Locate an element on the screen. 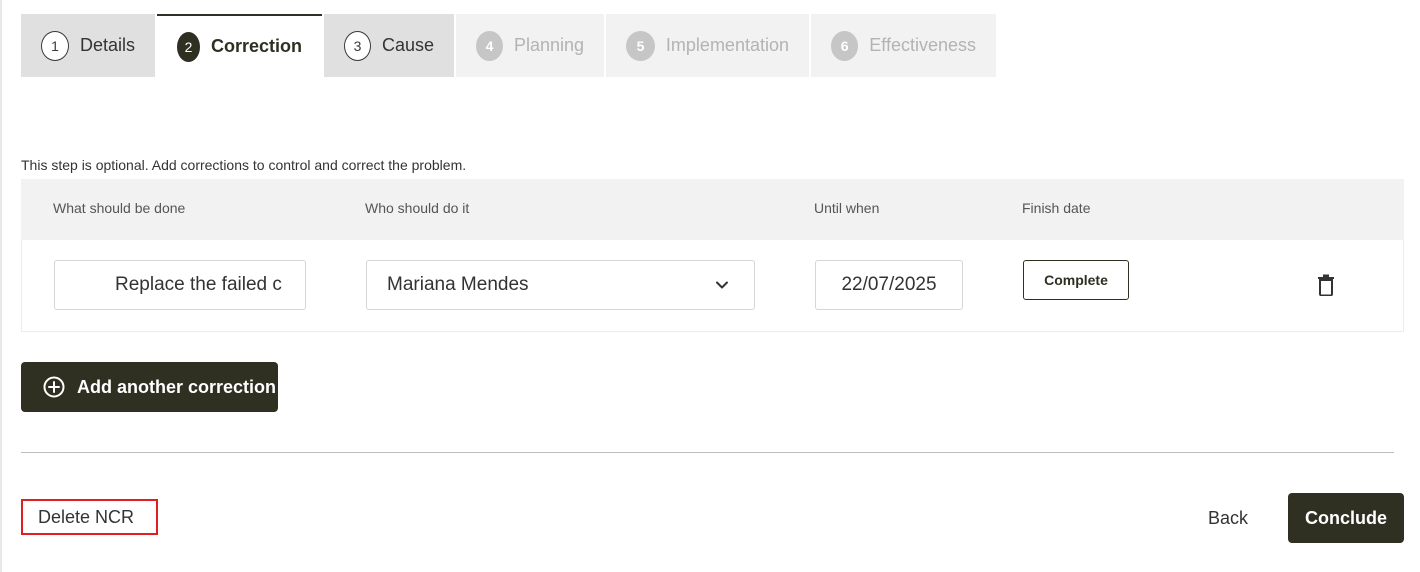 The height and width of the screenshot is (572, 1420). tab-details: 1 Details is located at coordinates (88, 45).